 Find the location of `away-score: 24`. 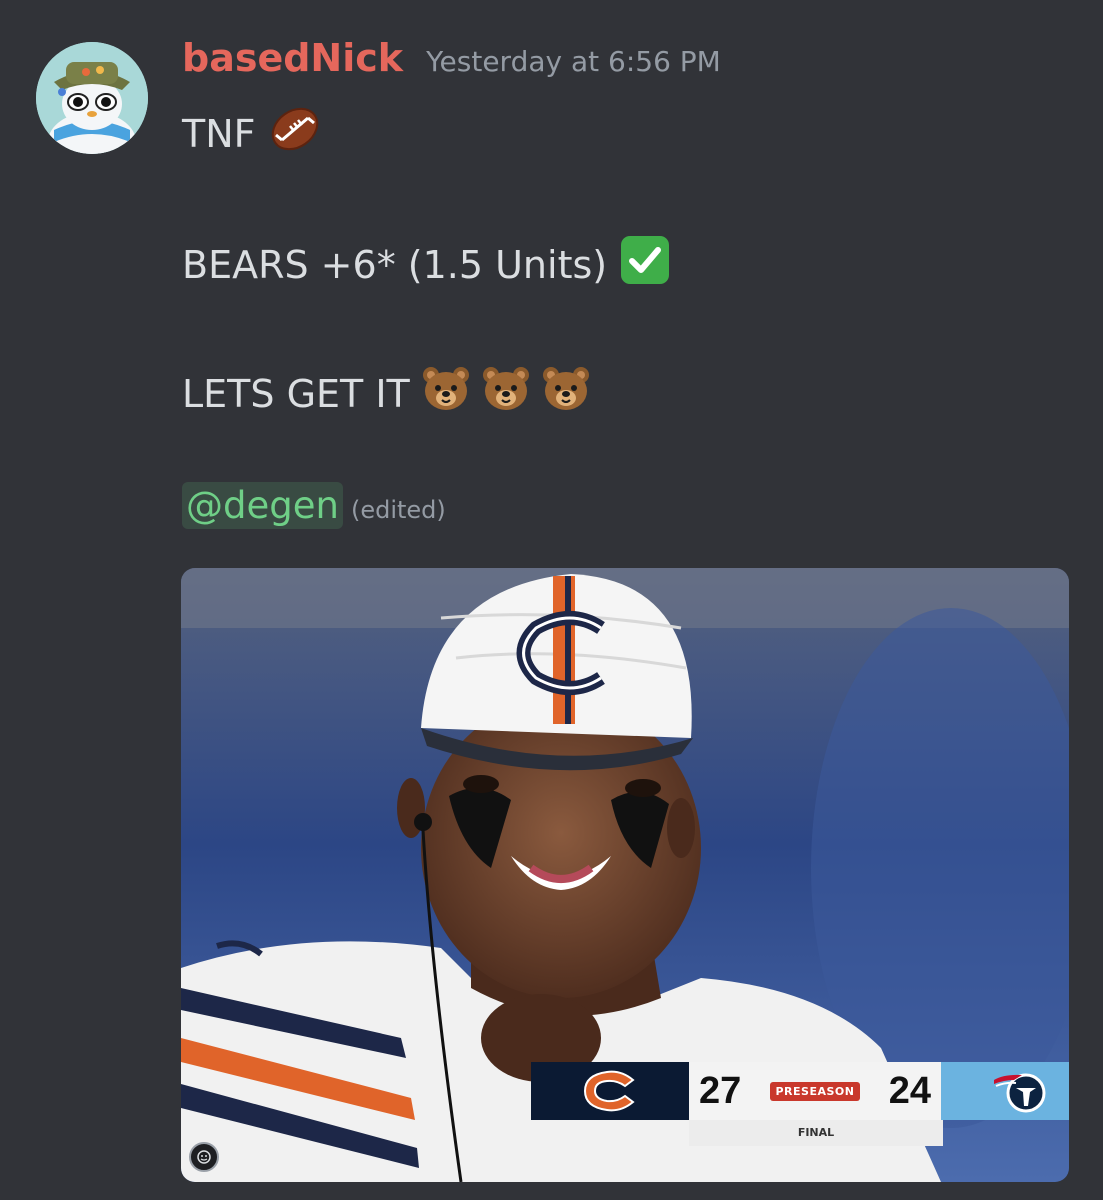

away-score: 24 is located at coordinates (909, 1090).